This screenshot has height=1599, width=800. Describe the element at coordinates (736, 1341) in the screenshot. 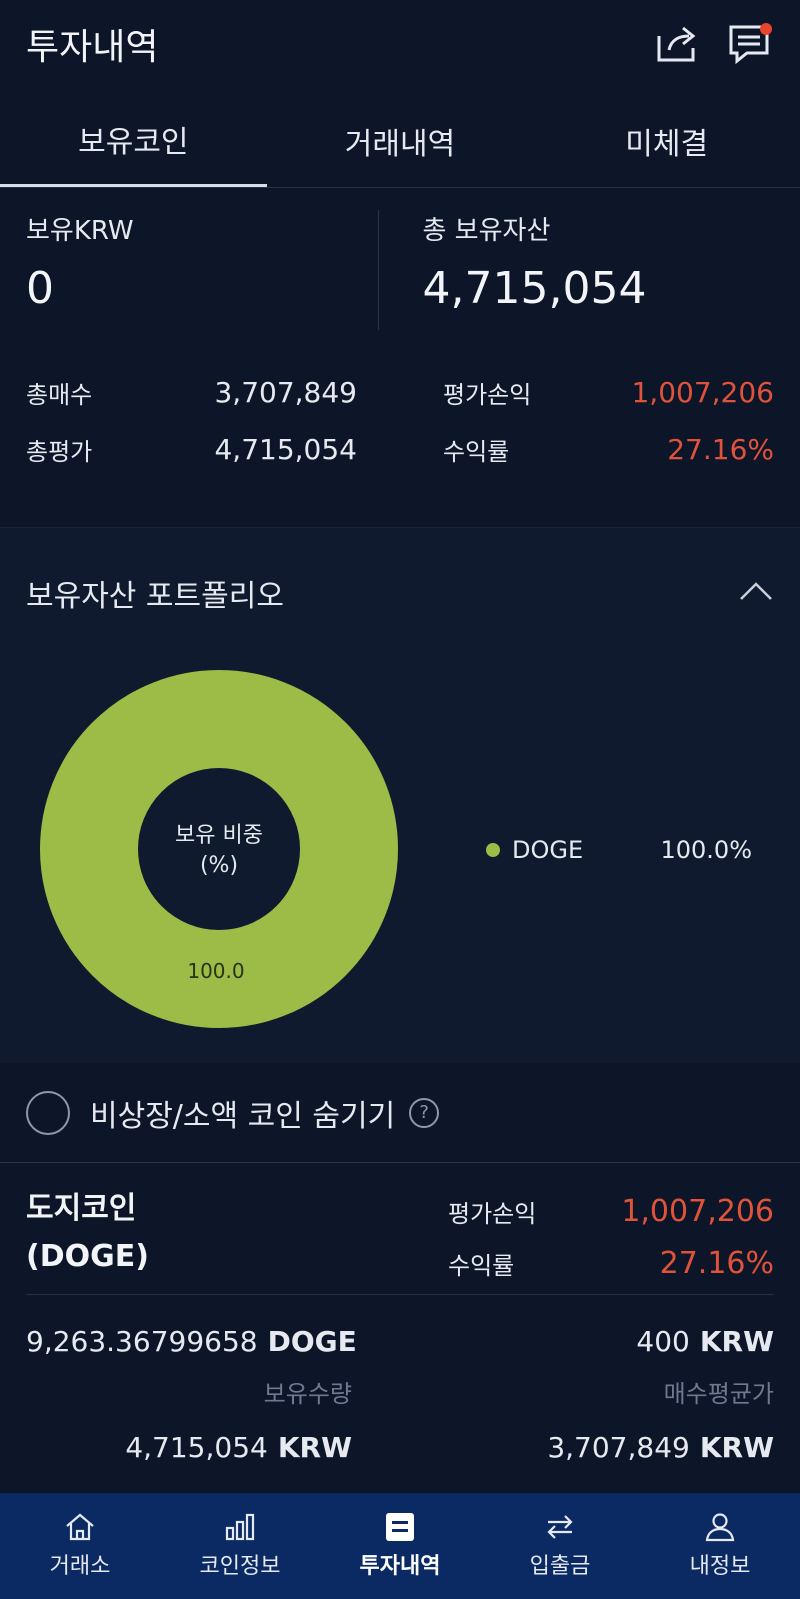

I see `avg-buy-price-unit: KRW` at that location.